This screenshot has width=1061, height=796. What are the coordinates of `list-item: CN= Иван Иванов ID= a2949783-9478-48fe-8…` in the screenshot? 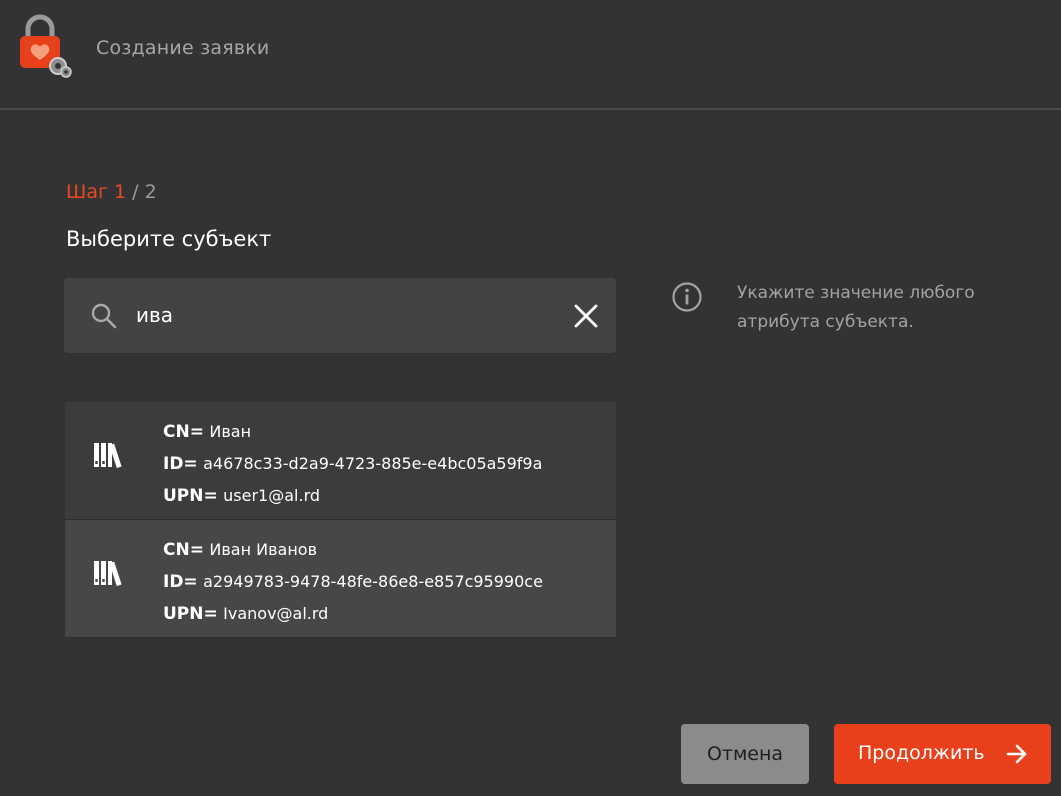 It's located at (340, 579).